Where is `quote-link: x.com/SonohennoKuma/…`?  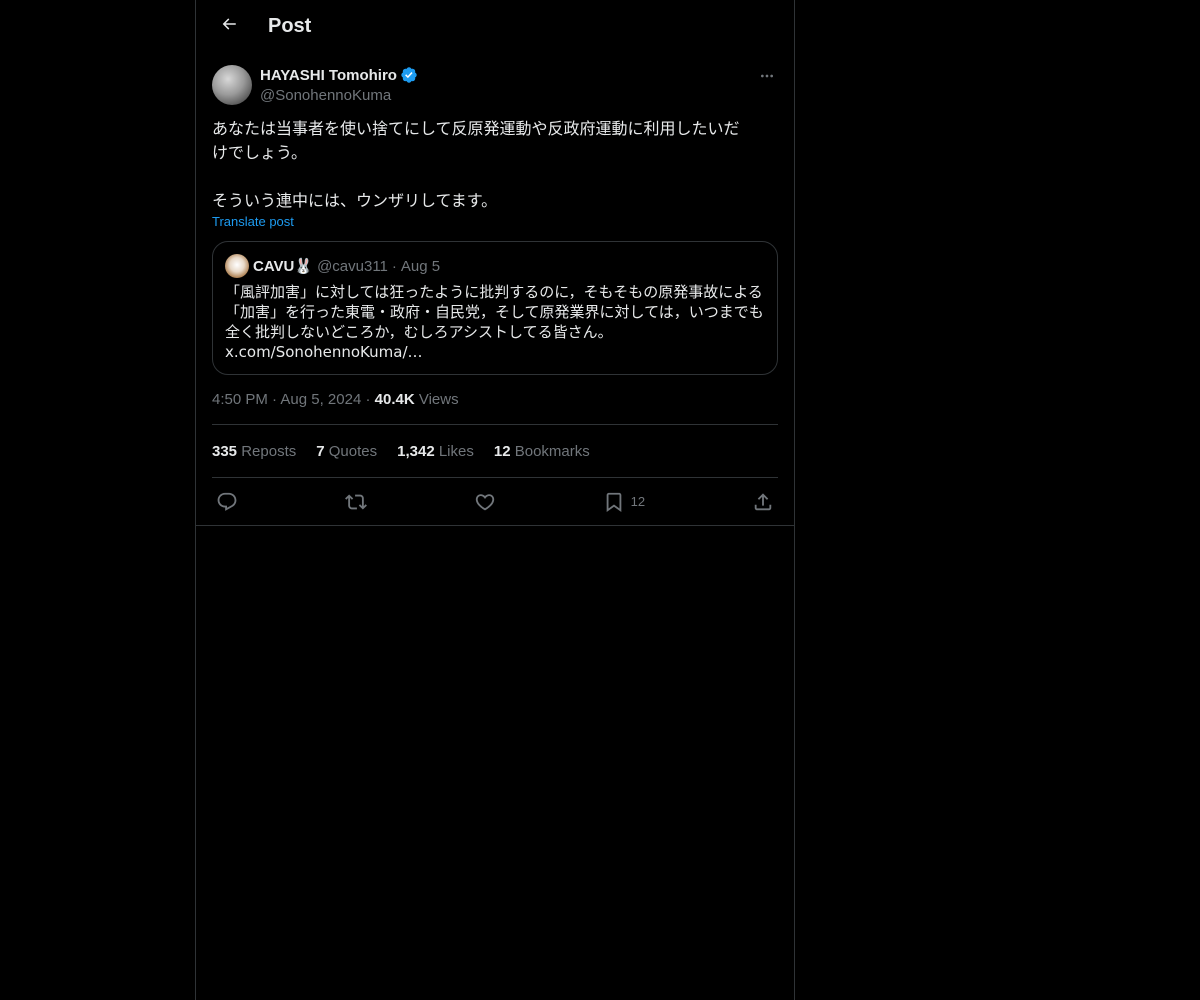 quote-link: x.com/SonohennoKuma/… is located at coordinates (324, 352).